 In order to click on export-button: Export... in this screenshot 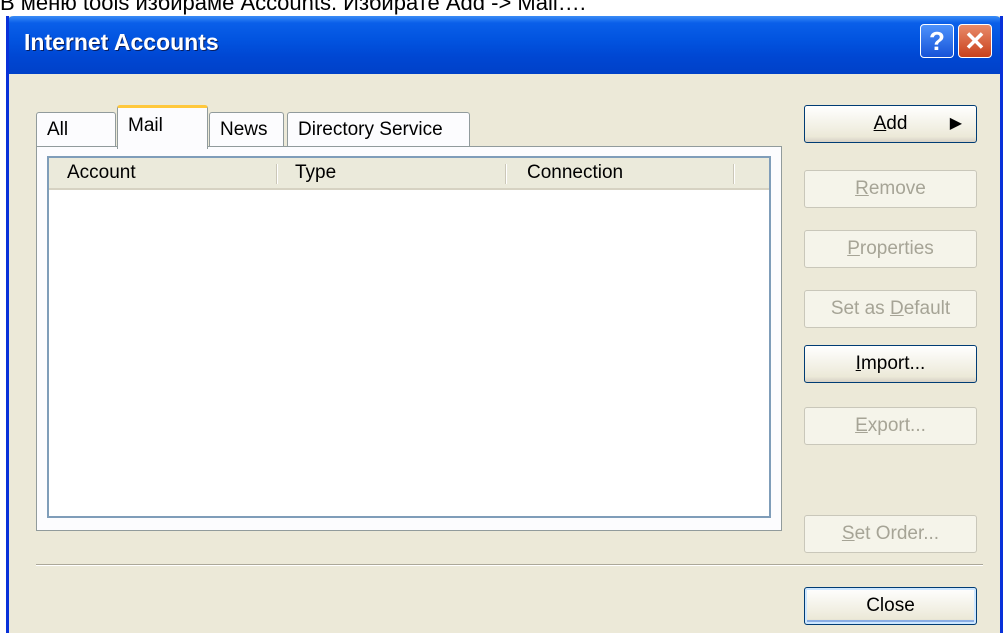, I will do `click(890, 426)`.